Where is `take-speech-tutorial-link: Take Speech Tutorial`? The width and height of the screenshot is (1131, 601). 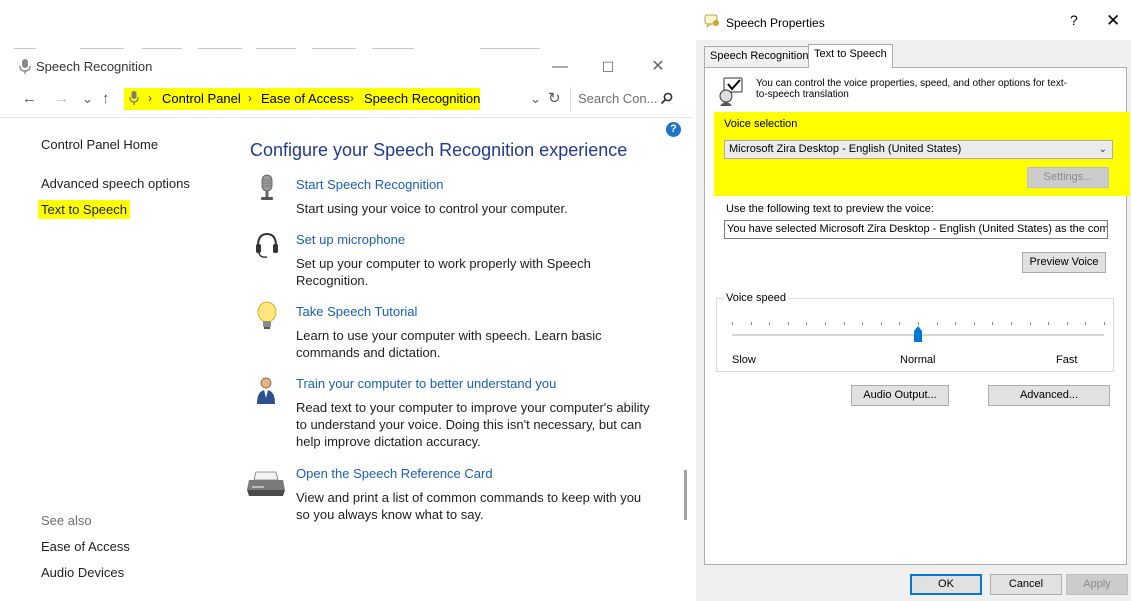 take-speech-tutorial-link: Take Speech Tutorial is located at coordinates (356, 311).